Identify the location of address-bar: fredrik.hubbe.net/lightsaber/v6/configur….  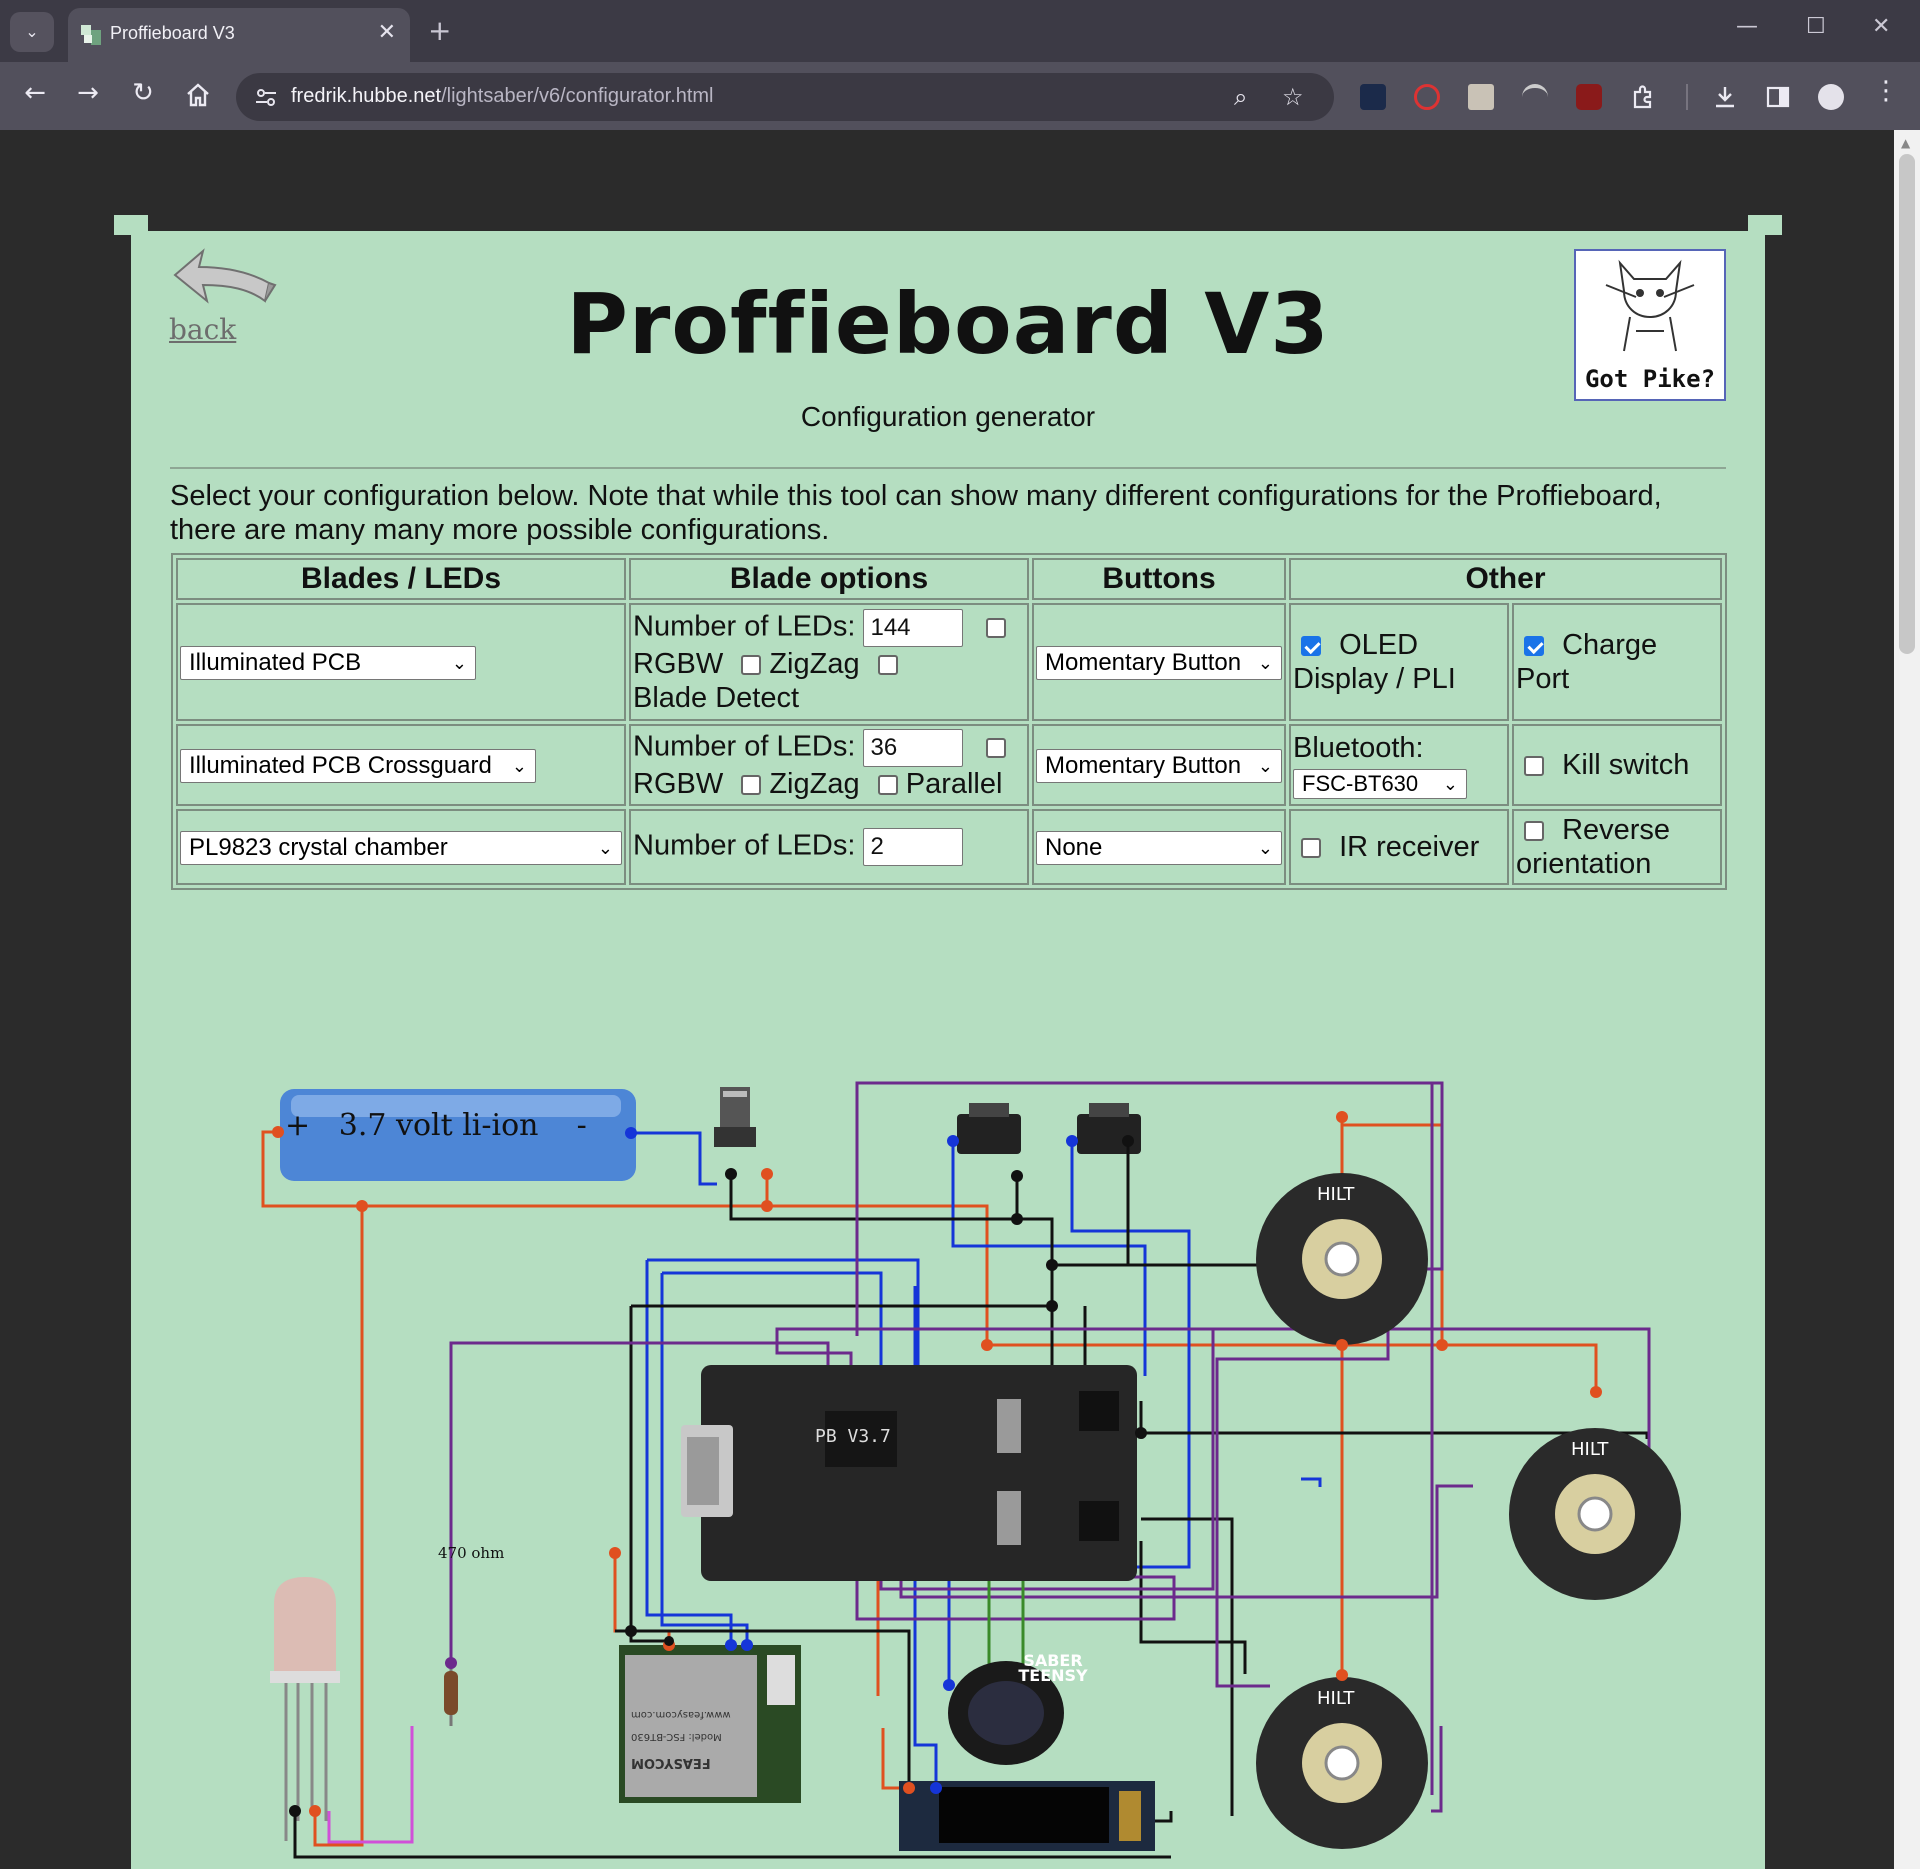
(785, 97).